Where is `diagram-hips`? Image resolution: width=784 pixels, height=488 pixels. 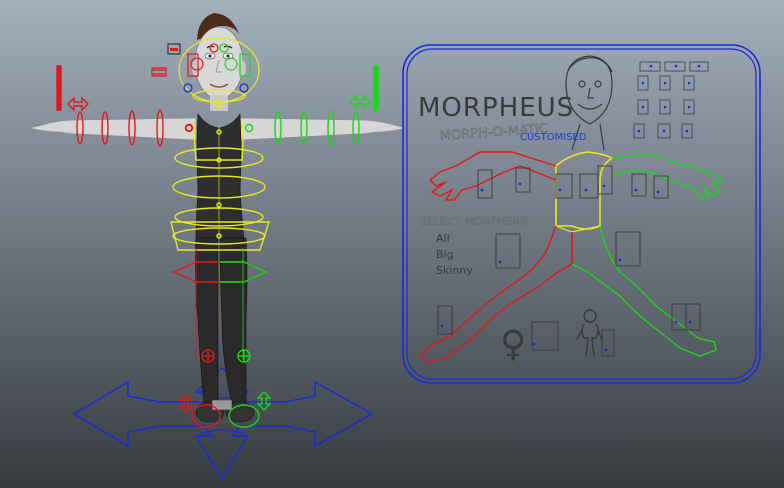 diagram-hips is located at coordinates (578, 229).